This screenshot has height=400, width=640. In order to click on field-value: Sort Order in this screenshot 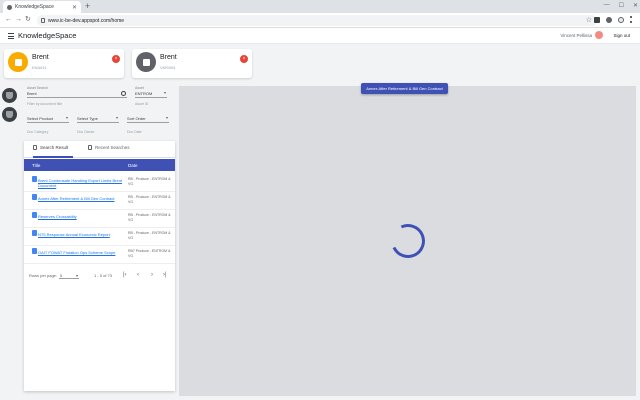, I will do `click(136, 118)`.